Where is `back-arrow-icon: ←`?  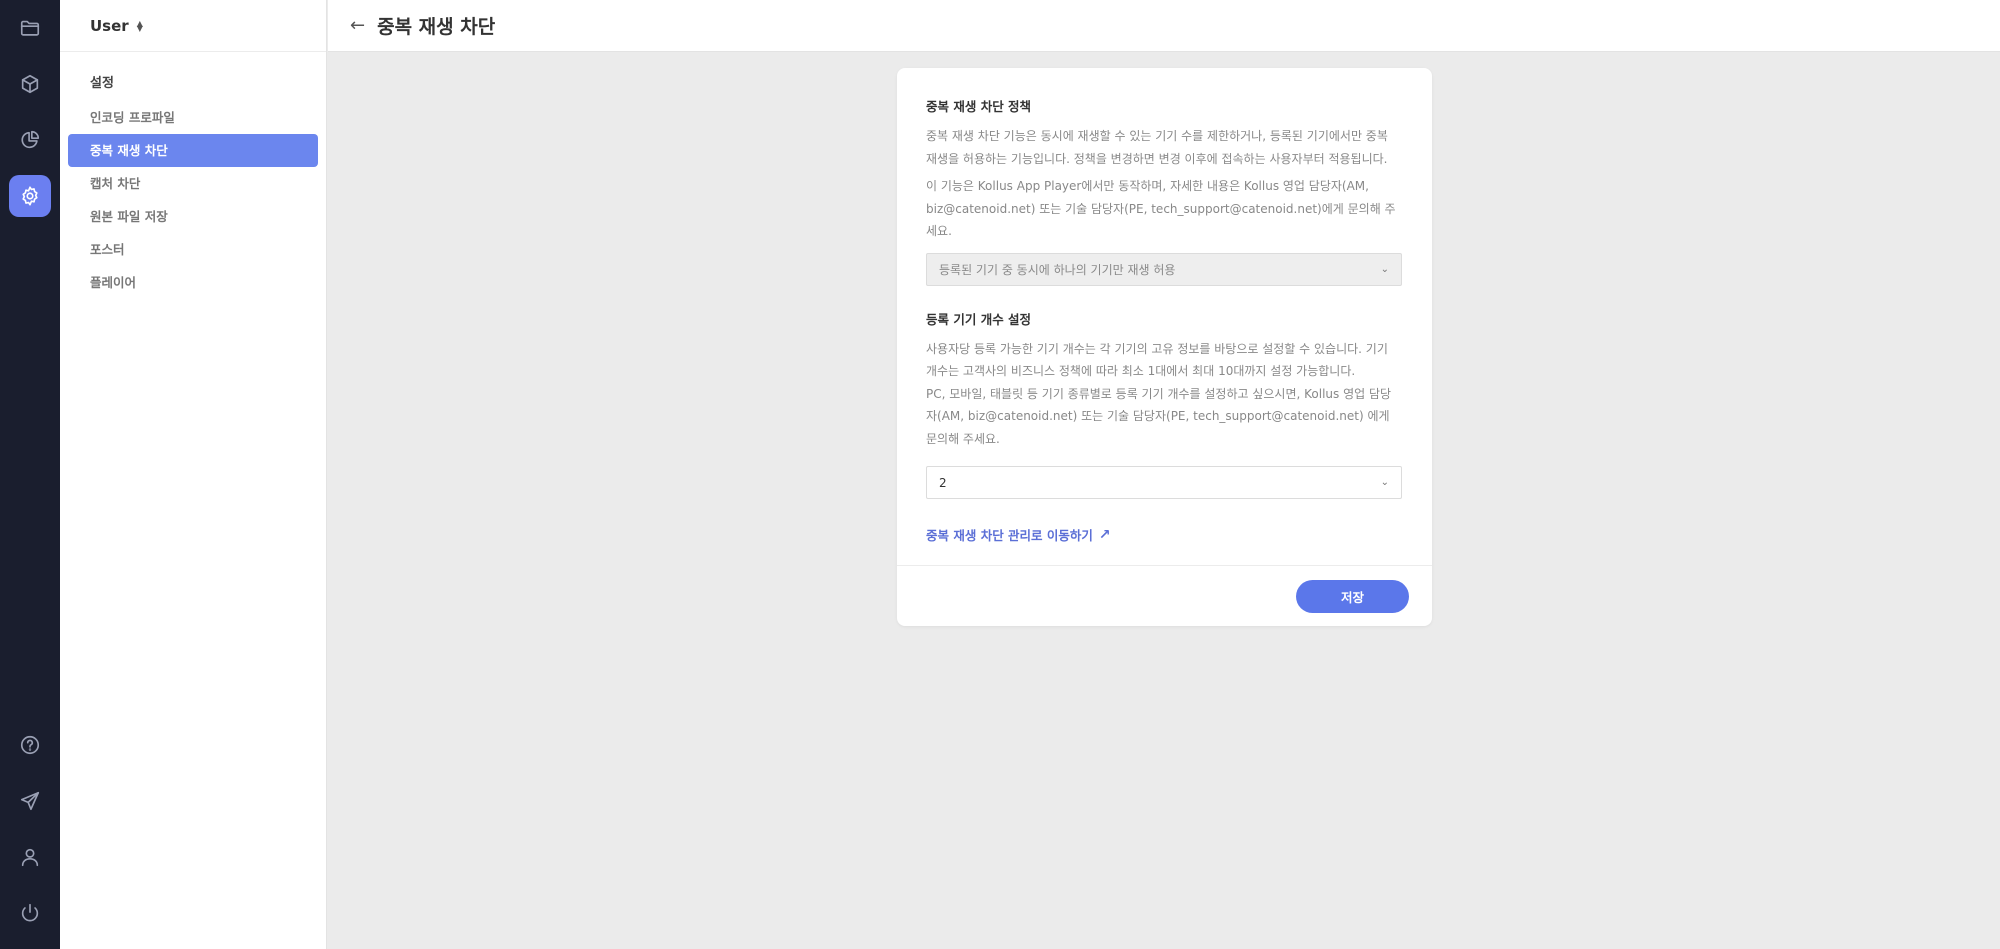 back-arrow-icon: ← is located at coordinates (357, 25).